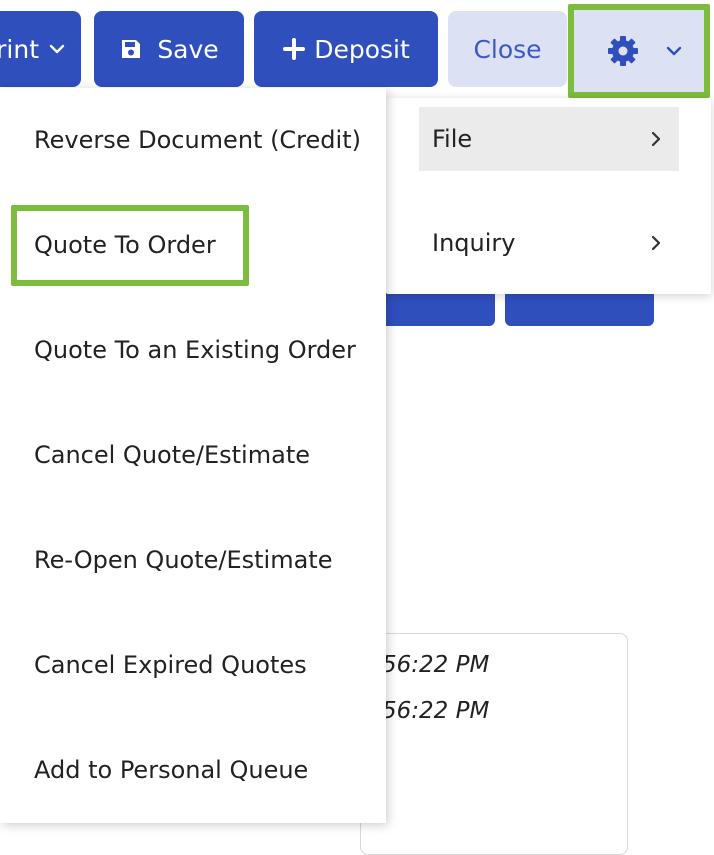 This screenshot has height=855, width=714. Describe the element at coordinates (131, 49) in the screenshot. I see `floppy-disk-icon` at that location.